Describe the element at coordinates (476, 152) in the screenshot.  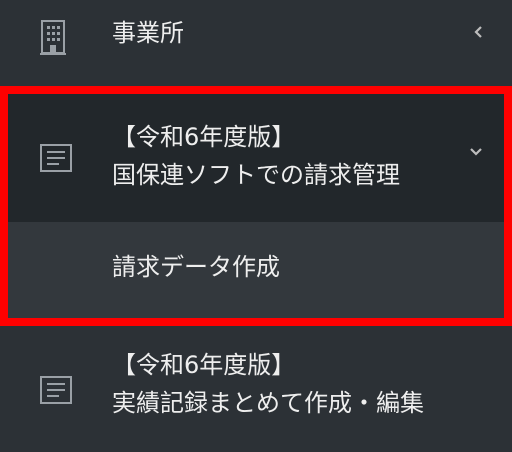
I see `chevron-down-icon` at that location.